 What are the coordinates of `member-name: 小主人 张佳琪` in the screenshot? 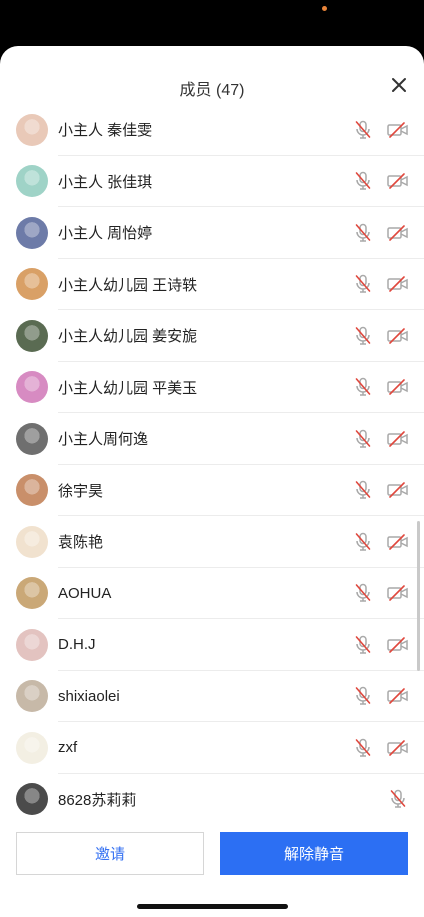 It's located at (105, 182).